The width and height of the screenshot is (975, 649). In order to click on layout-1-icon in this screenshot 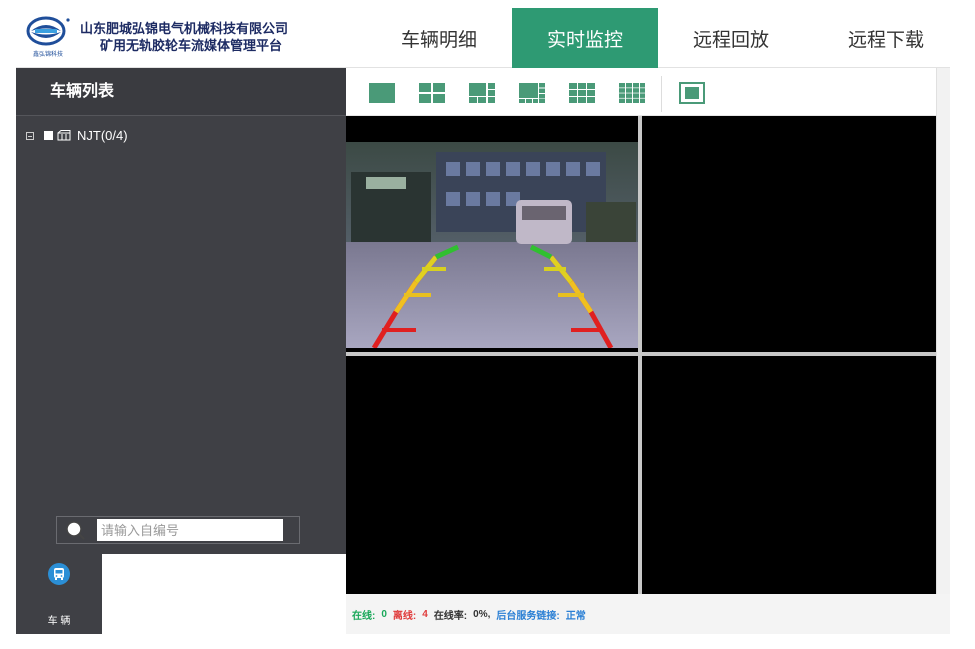, I will do `click(382, 93)`.